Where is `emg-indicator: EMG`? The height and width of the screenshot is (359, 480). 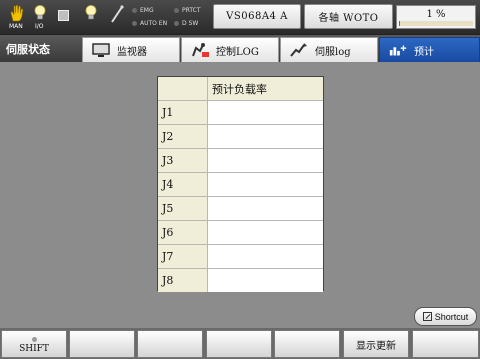 emg-indicator: EMG is located at coordinates (143, 10).